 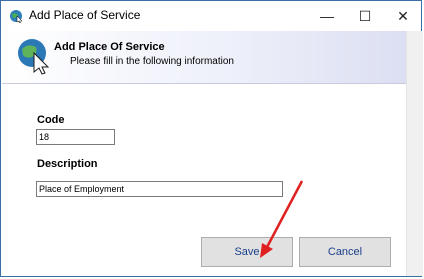 I want to click on header-title: Add Place Of Service, so click(x=109, y=47).